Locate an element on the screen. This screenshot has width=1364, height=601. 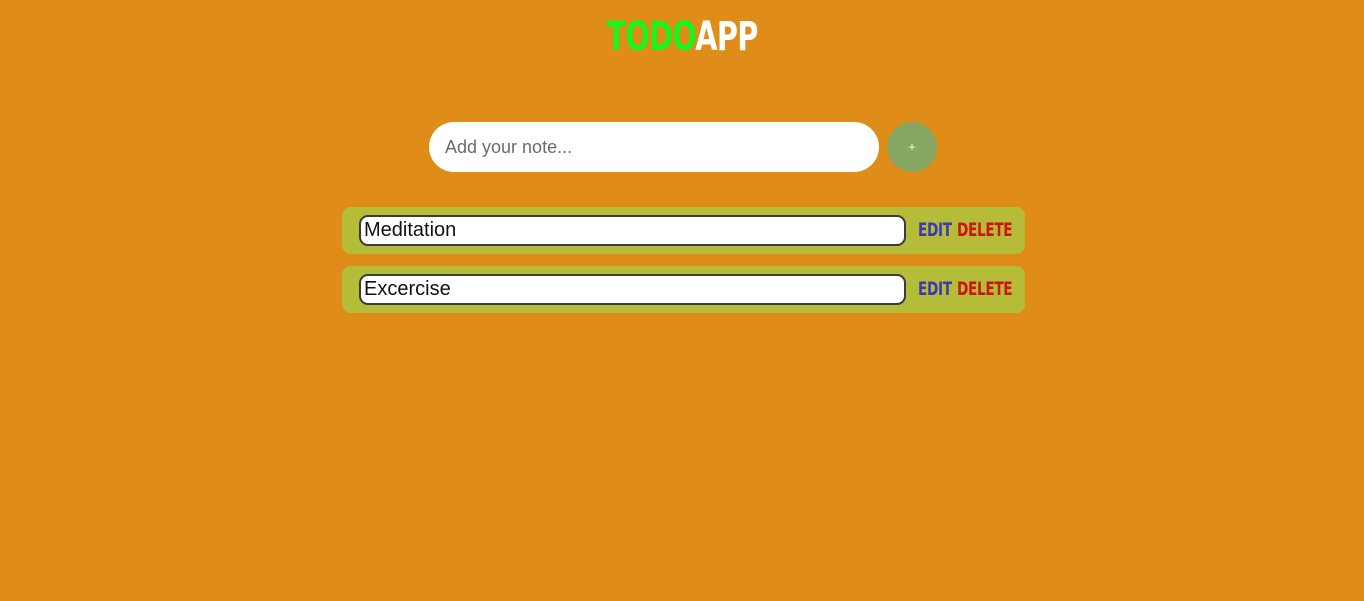
app-title-app: APP is located at coordinates (726, 37).